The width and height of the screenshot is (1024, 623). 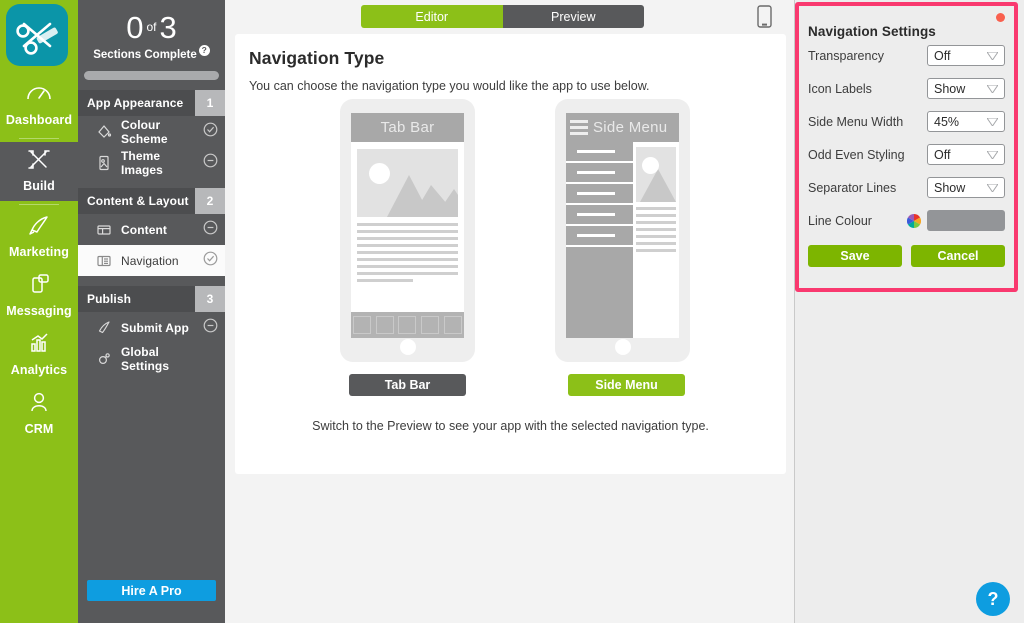 I want to click on mock-content-column, so click(x=656, y=240).